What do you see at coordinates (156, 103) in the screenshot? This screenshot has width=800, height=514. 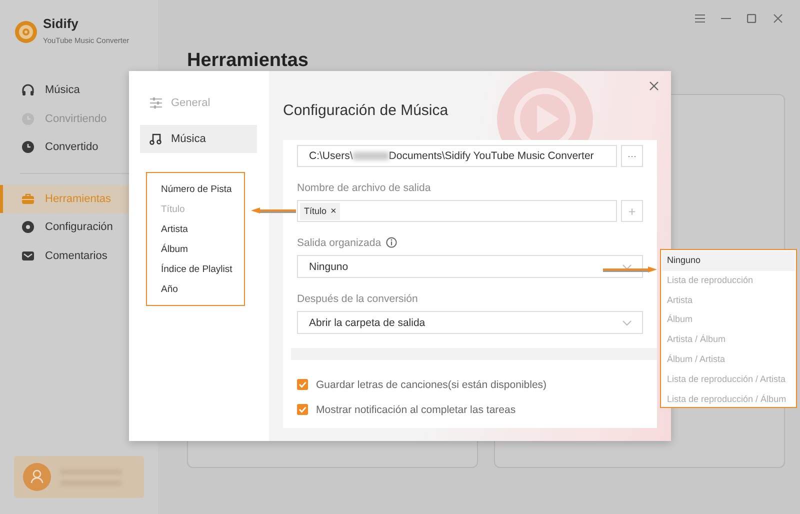 I see `sliders-icon` at bounding box center [156, 103].